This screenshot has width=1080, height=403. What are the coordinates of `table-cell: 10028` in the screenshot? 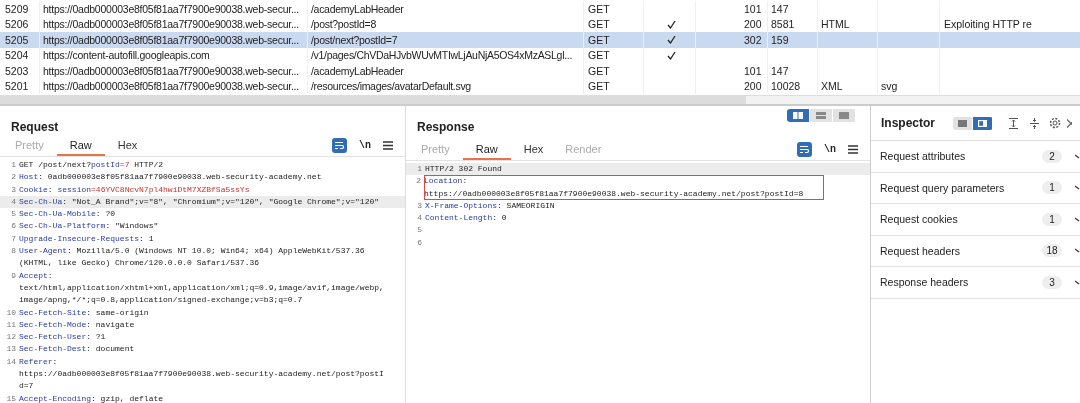 It's located at (786, 86).